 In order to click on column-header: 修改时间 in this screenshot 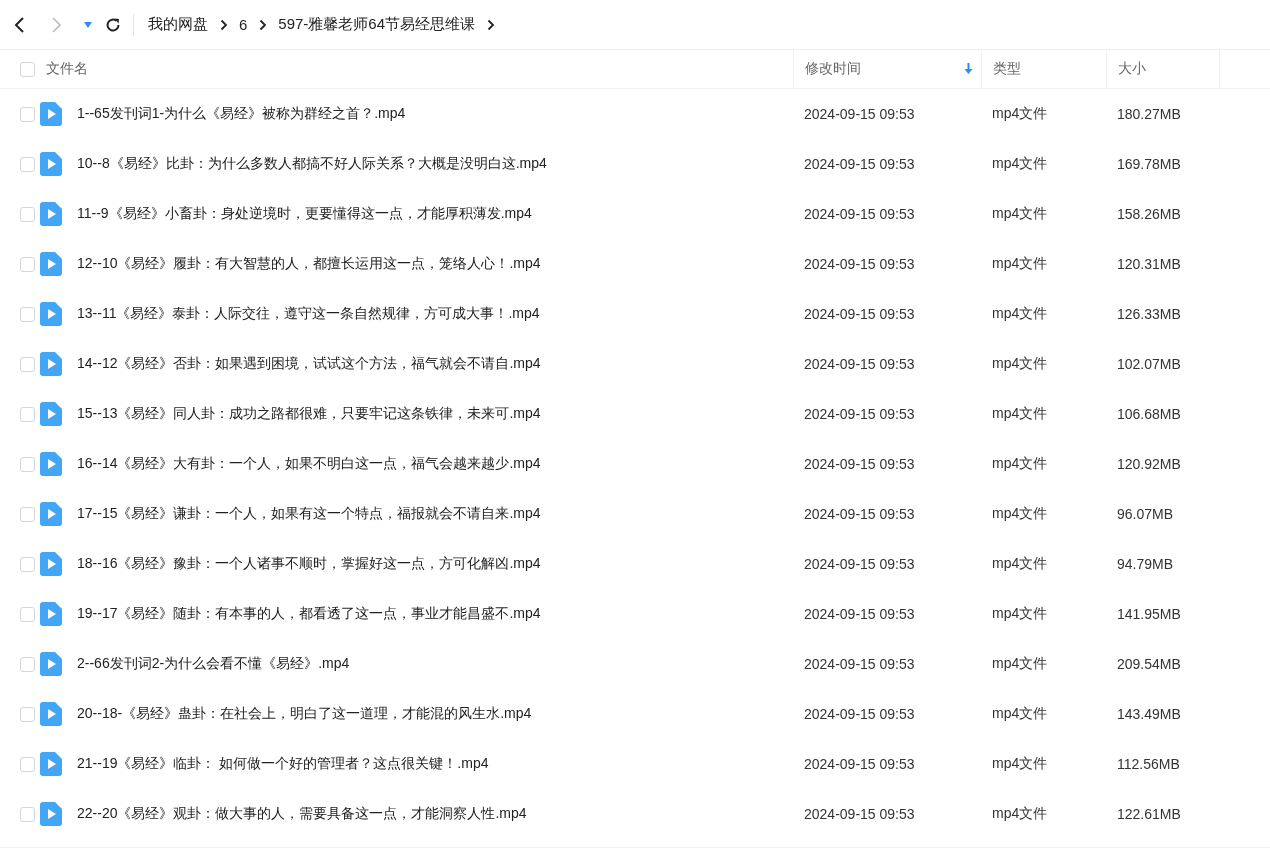, I will do `click(887, 69)`.